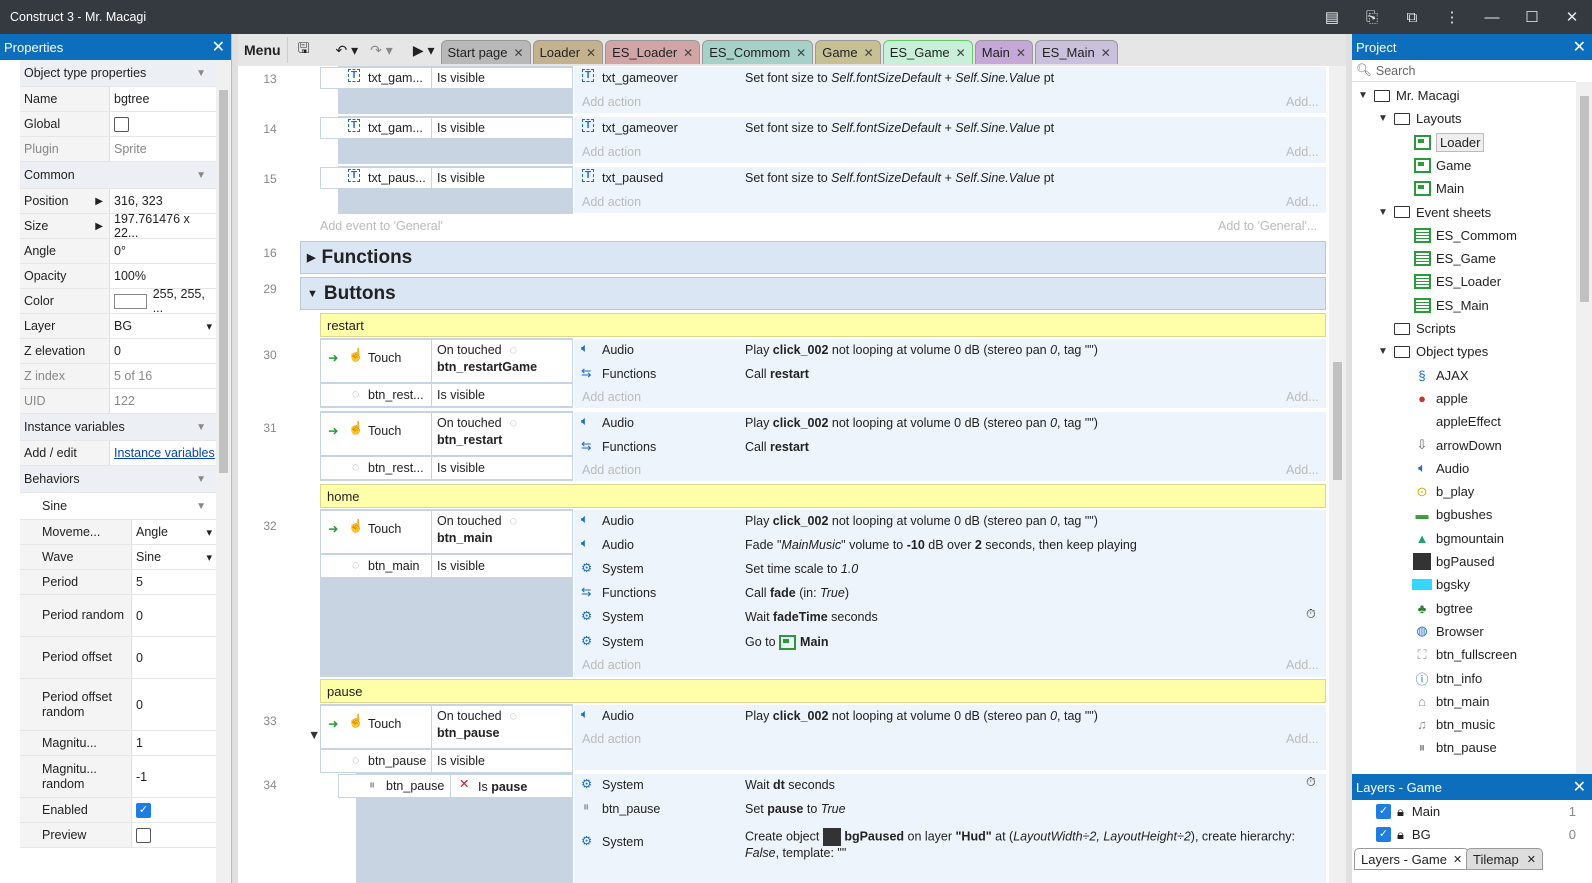  I want to click on tree-item-scripts: Scripts, so click(1464, 328).